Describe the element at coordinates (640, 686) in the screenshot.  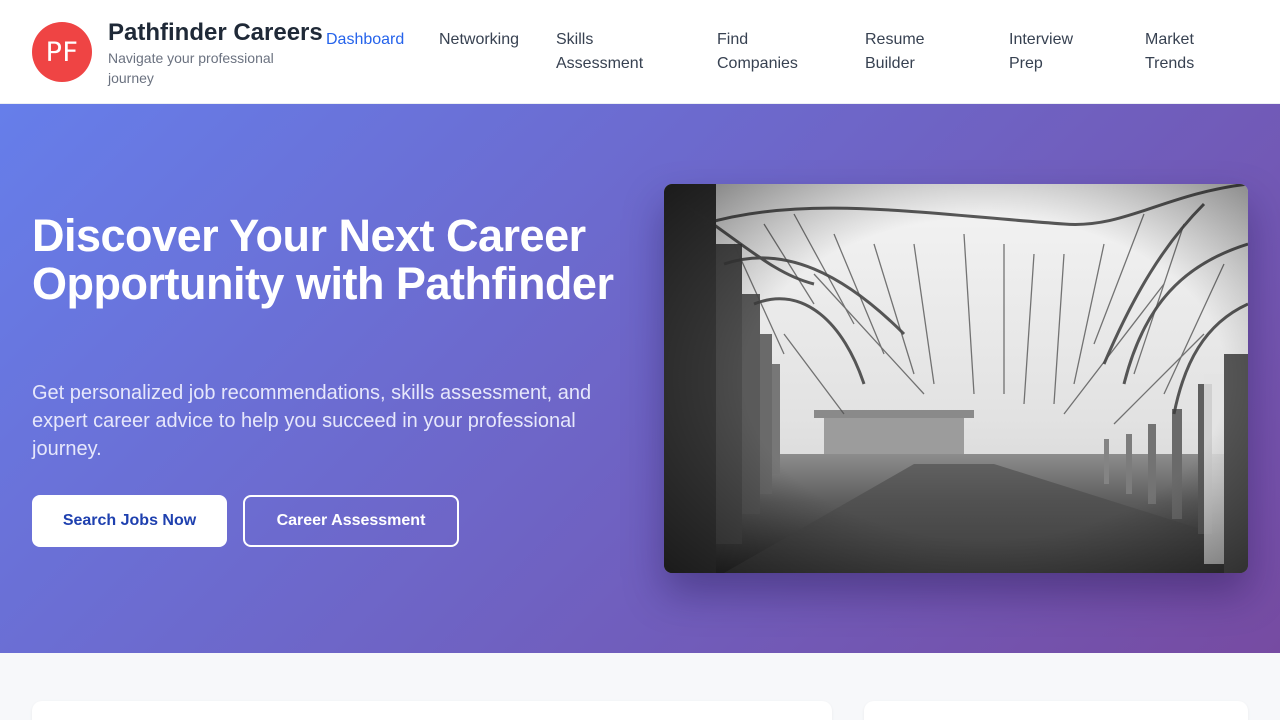
I see `content-section` at that location.